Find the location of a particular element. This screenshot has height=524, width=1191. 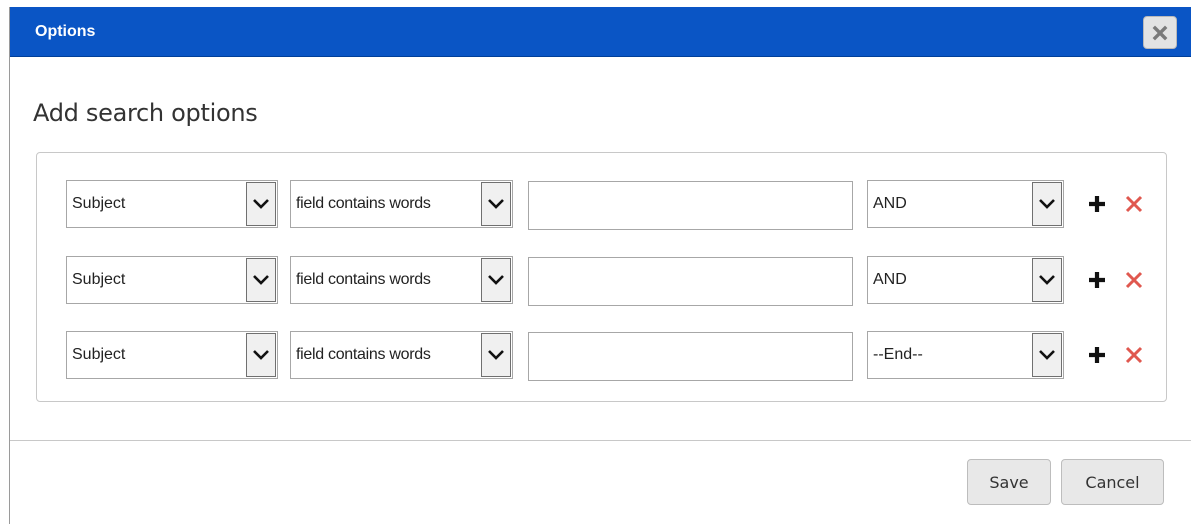

close-icon is located at coordinates (1160, 32).